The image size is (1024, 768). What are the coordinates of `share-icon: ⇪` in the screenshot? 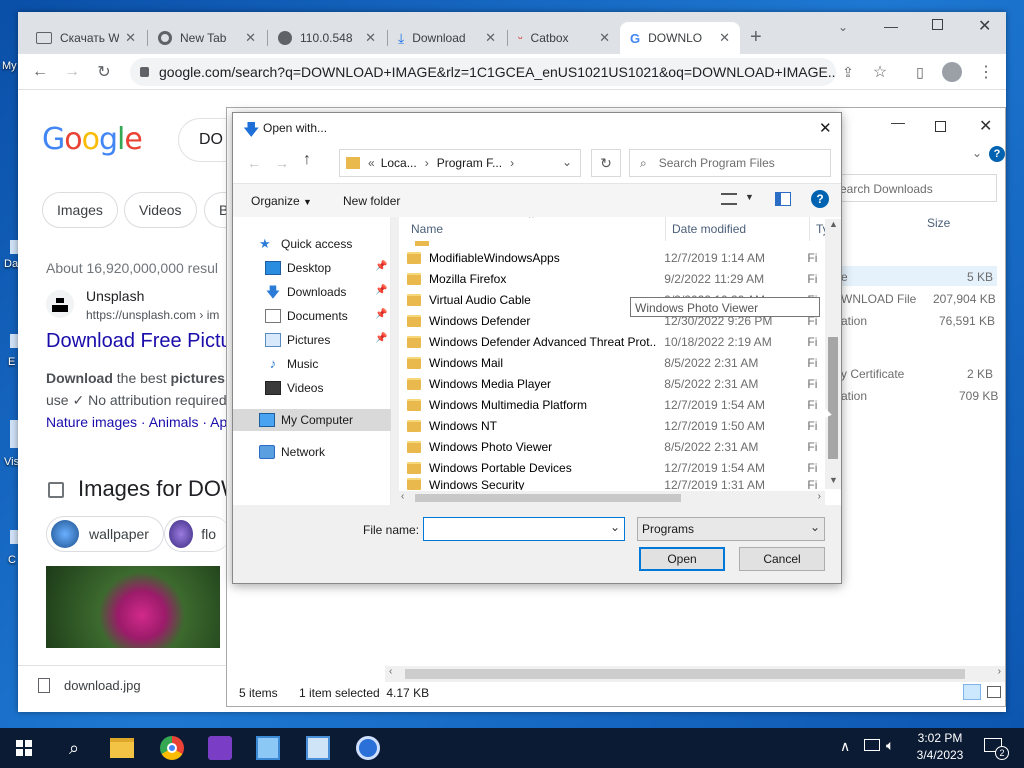 It's located at (848, 72).